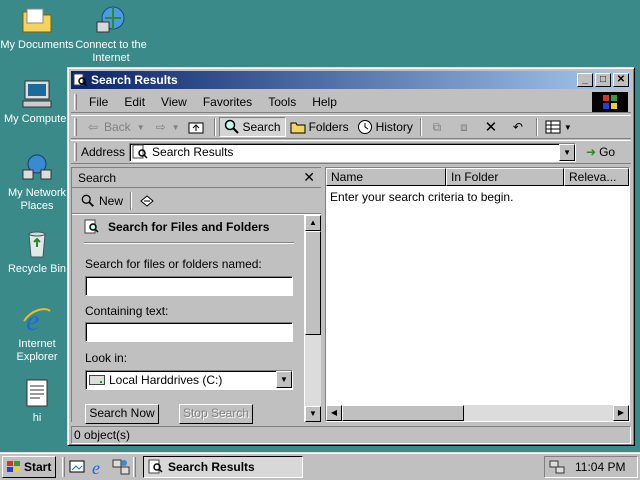  What do you see at coordinates (567, 152) in the screenshot?
I see `address-dropdown-button: ▼` at bounding box center [567, 152].